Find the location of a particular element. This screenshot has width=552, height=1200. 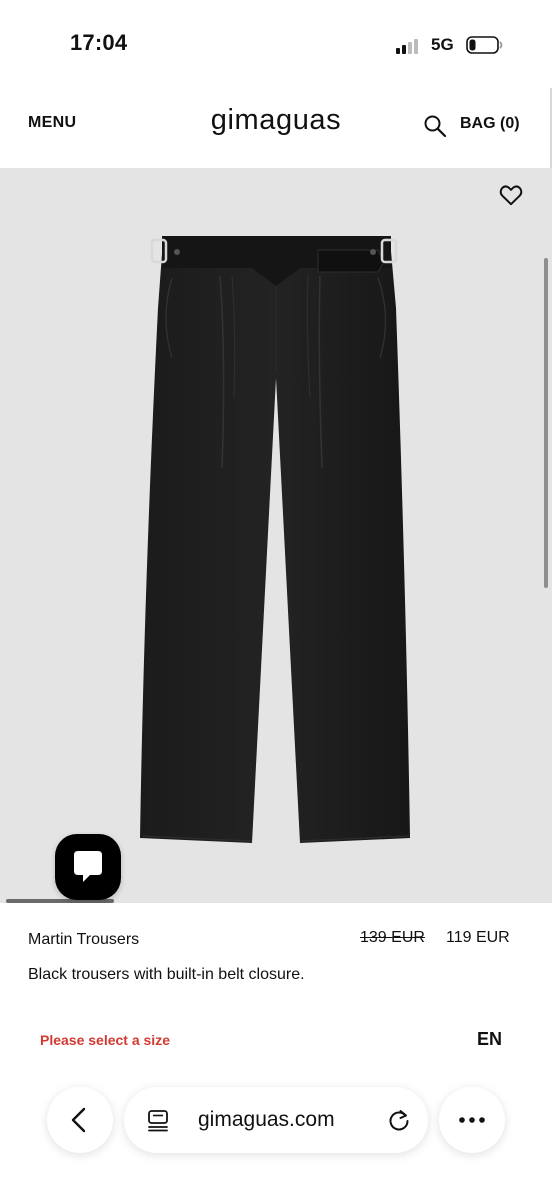

language-switcher: EN is located at coordinates (489, 1039).